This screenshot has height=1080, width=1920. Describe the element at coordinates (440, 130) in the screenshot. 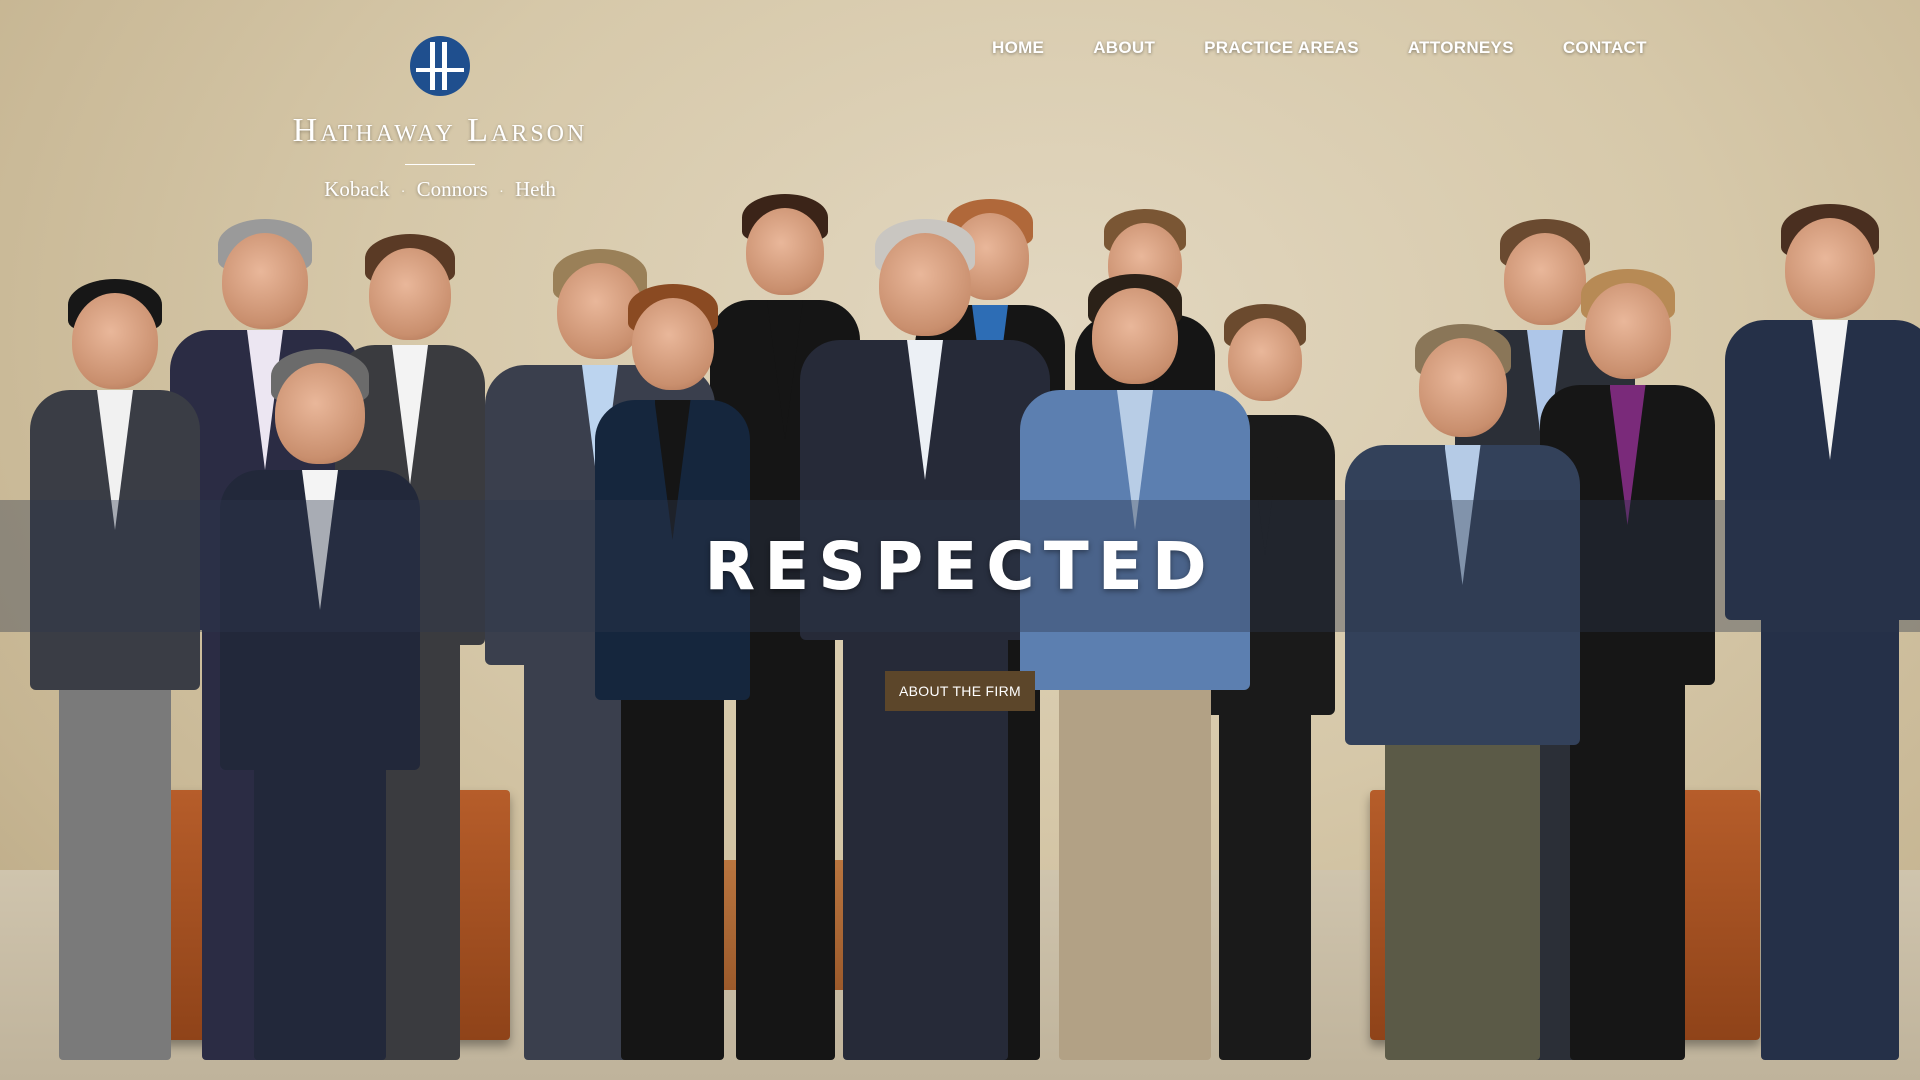

I see `logo-firm-name: Hathaway Larson` at that location.